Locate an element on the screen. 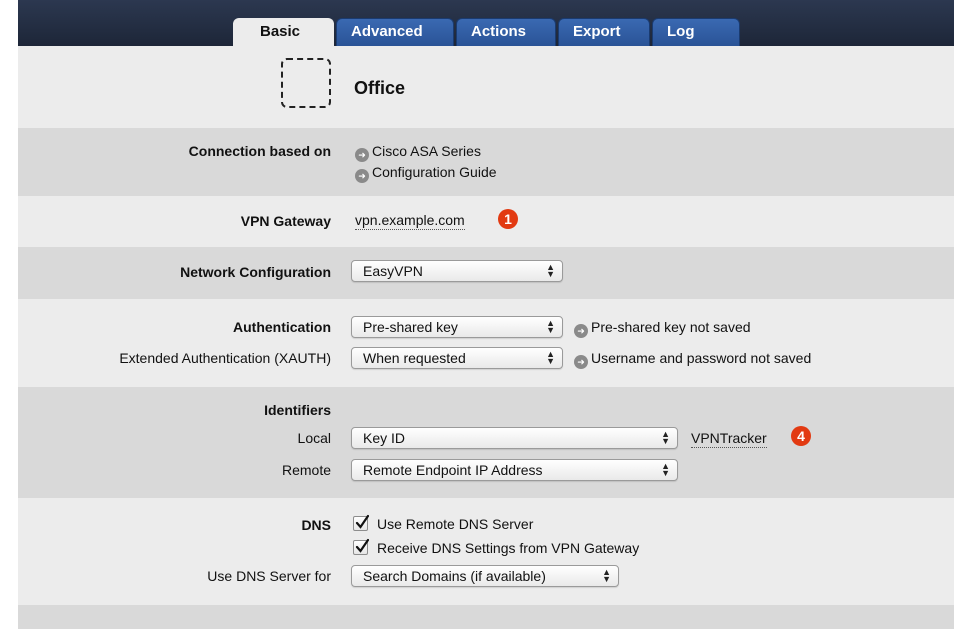  header-section: Office is located at coordinates (486, 87).